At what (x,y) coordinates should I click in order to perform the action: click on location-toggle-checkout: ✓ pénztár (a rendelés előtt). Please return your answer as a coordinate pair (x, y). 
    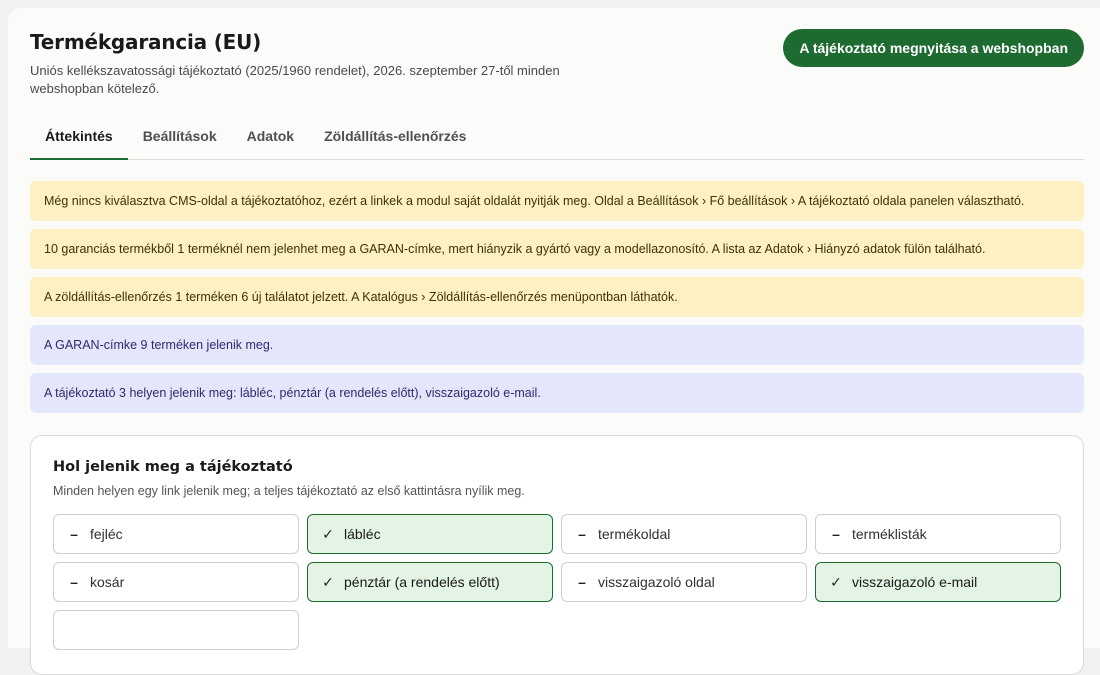
    Looking at the image, I should click on (430, 582).